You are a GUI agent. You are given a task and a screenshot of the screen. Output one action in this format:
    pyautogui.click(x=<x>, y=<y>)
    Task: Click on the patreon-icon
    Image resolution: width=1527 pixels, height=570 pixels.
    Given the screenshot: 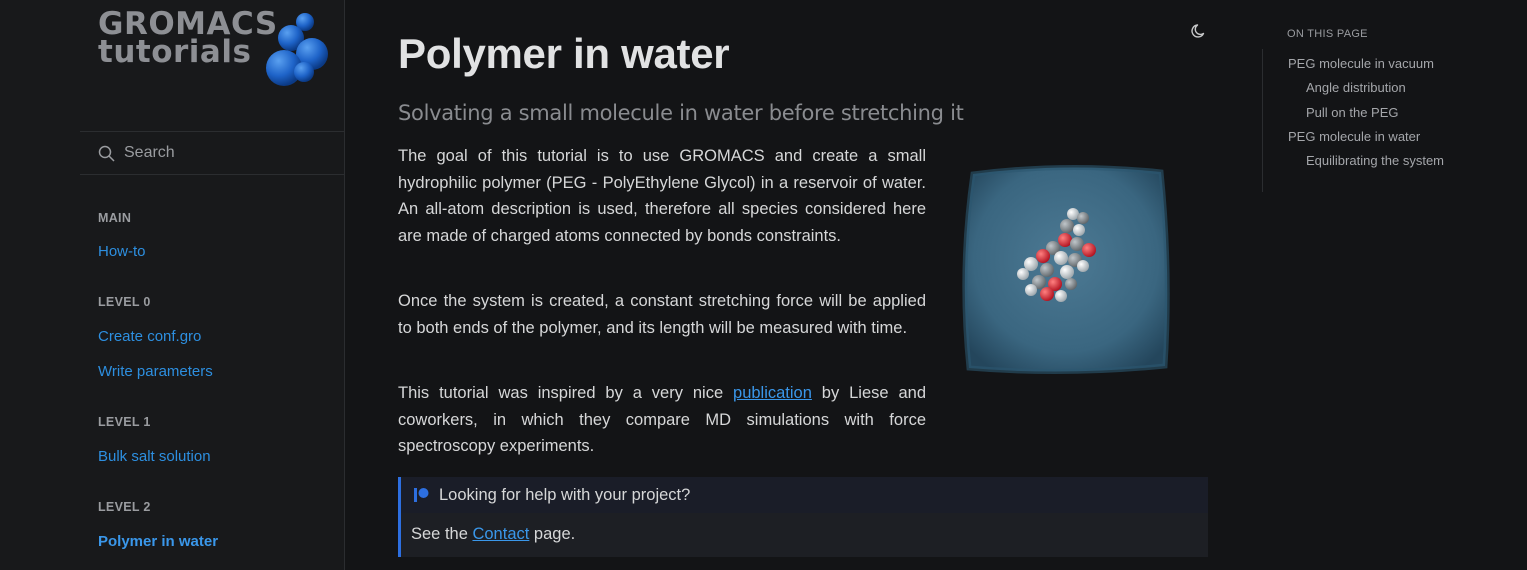 What is the action you would take?
    pyautogui.click(x=421, y=495)
    